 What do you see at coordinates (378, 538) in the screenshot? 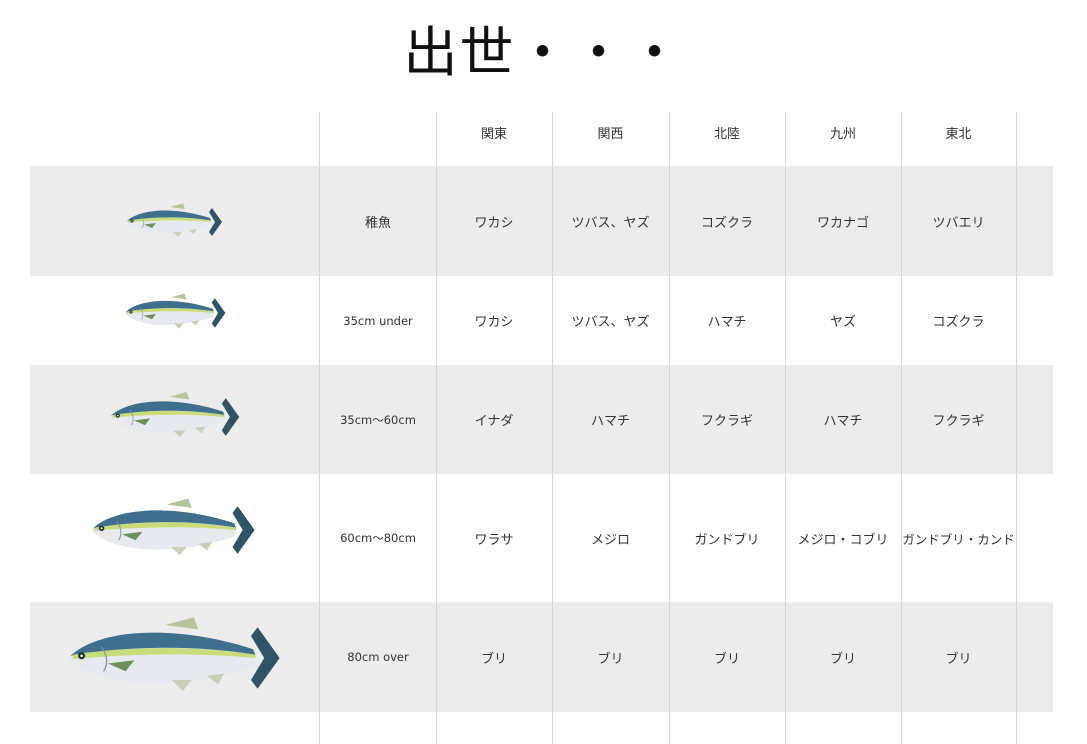
I see `stage-label: 60cm～80cm` at bounding box center [378, 538].